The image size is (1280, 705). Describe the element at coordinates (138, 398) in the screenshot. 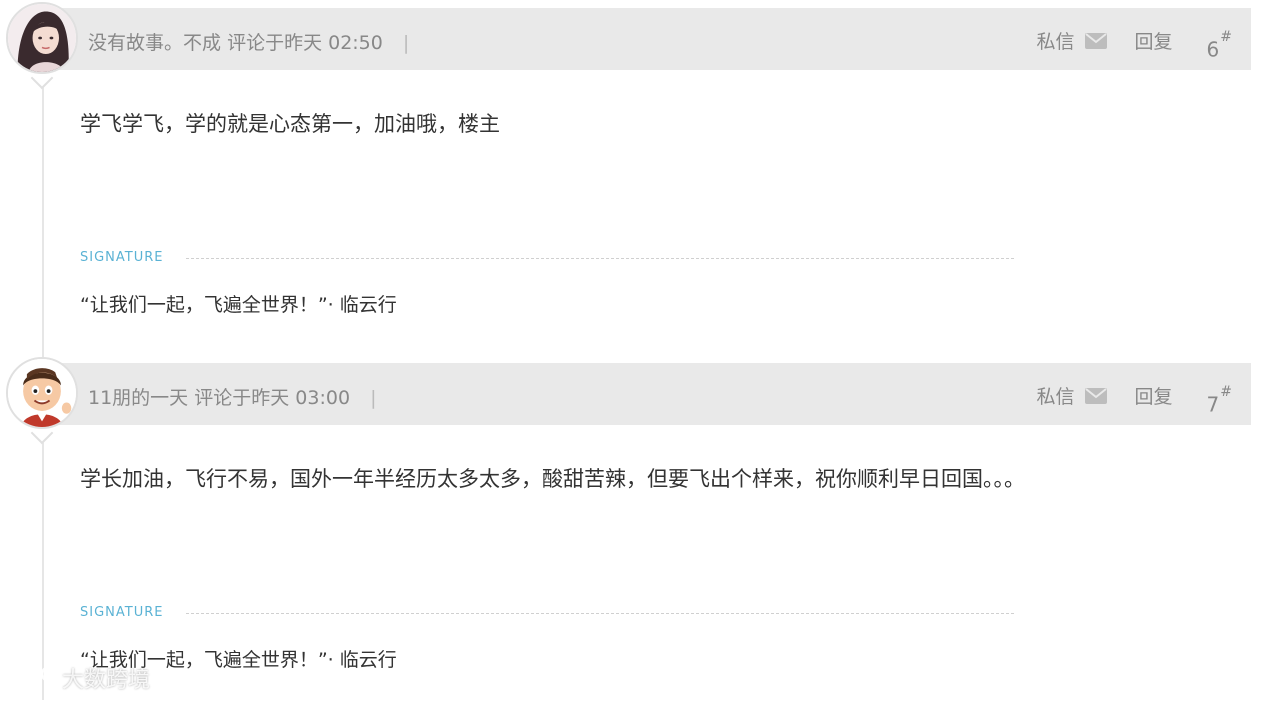

I see `author-name: 11朋的一天` at that location.